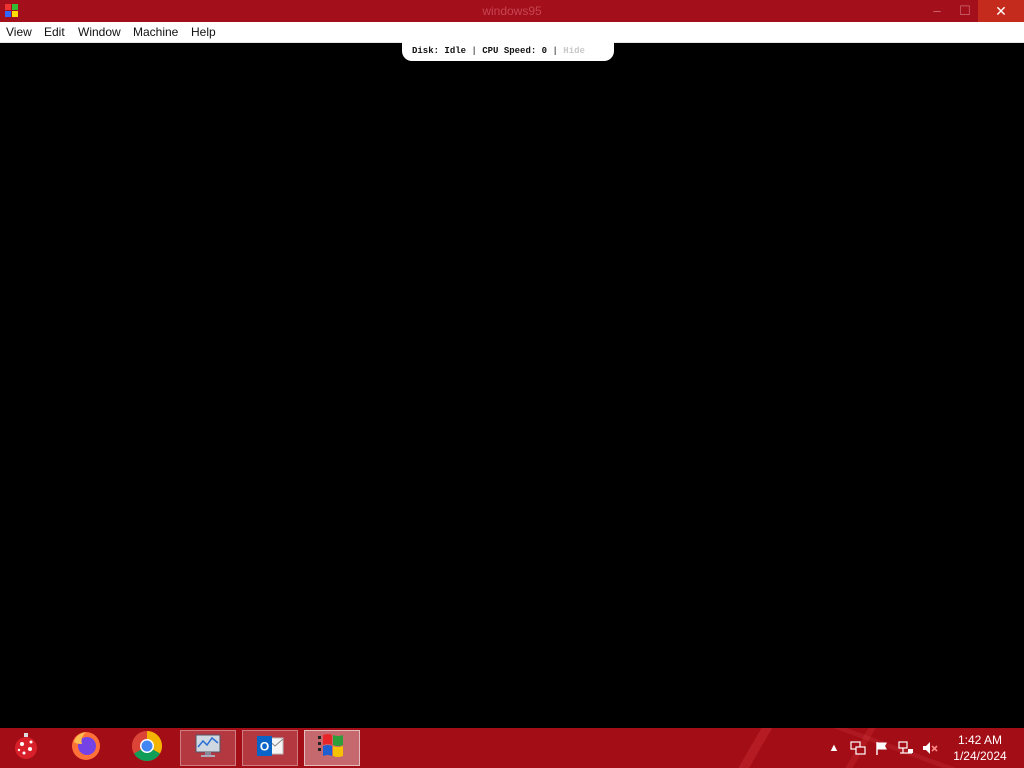 The height and width of the screenshot is (768, 1024). Describe the element at coordinates (937, 11) in the screenshot. I see `minimize-button: –` at that location.